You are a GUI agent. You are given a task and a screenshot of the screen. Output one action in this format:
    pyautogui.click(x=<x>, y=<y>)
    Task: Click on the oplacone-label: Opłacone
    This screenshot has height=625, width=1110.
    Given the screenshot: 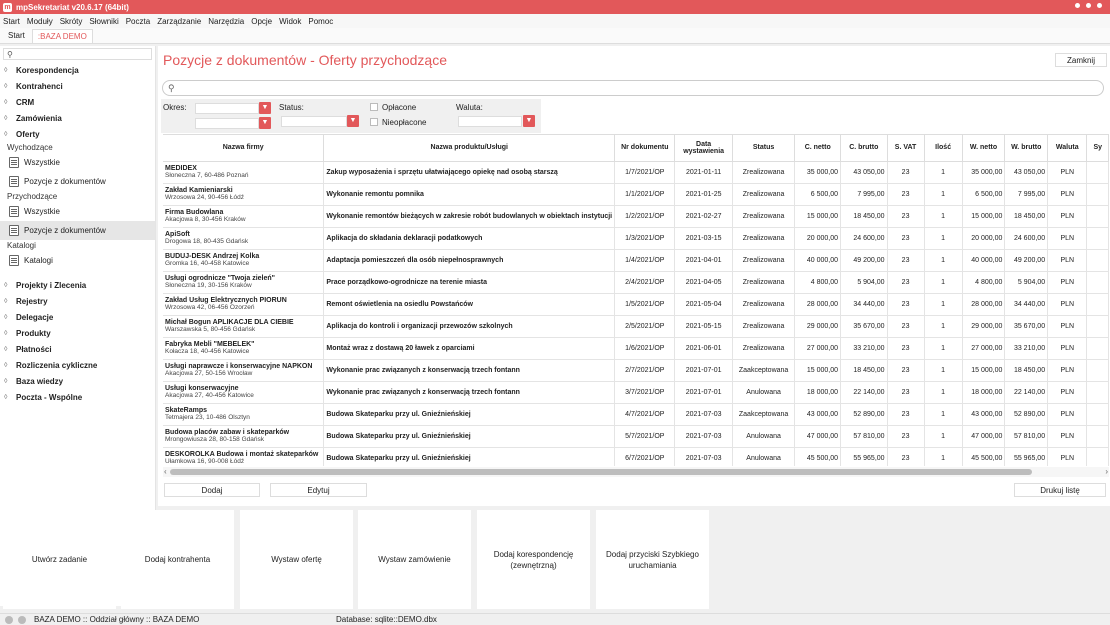 What is the action you would take?
    pyautogui.click(x=399, y=107)
    